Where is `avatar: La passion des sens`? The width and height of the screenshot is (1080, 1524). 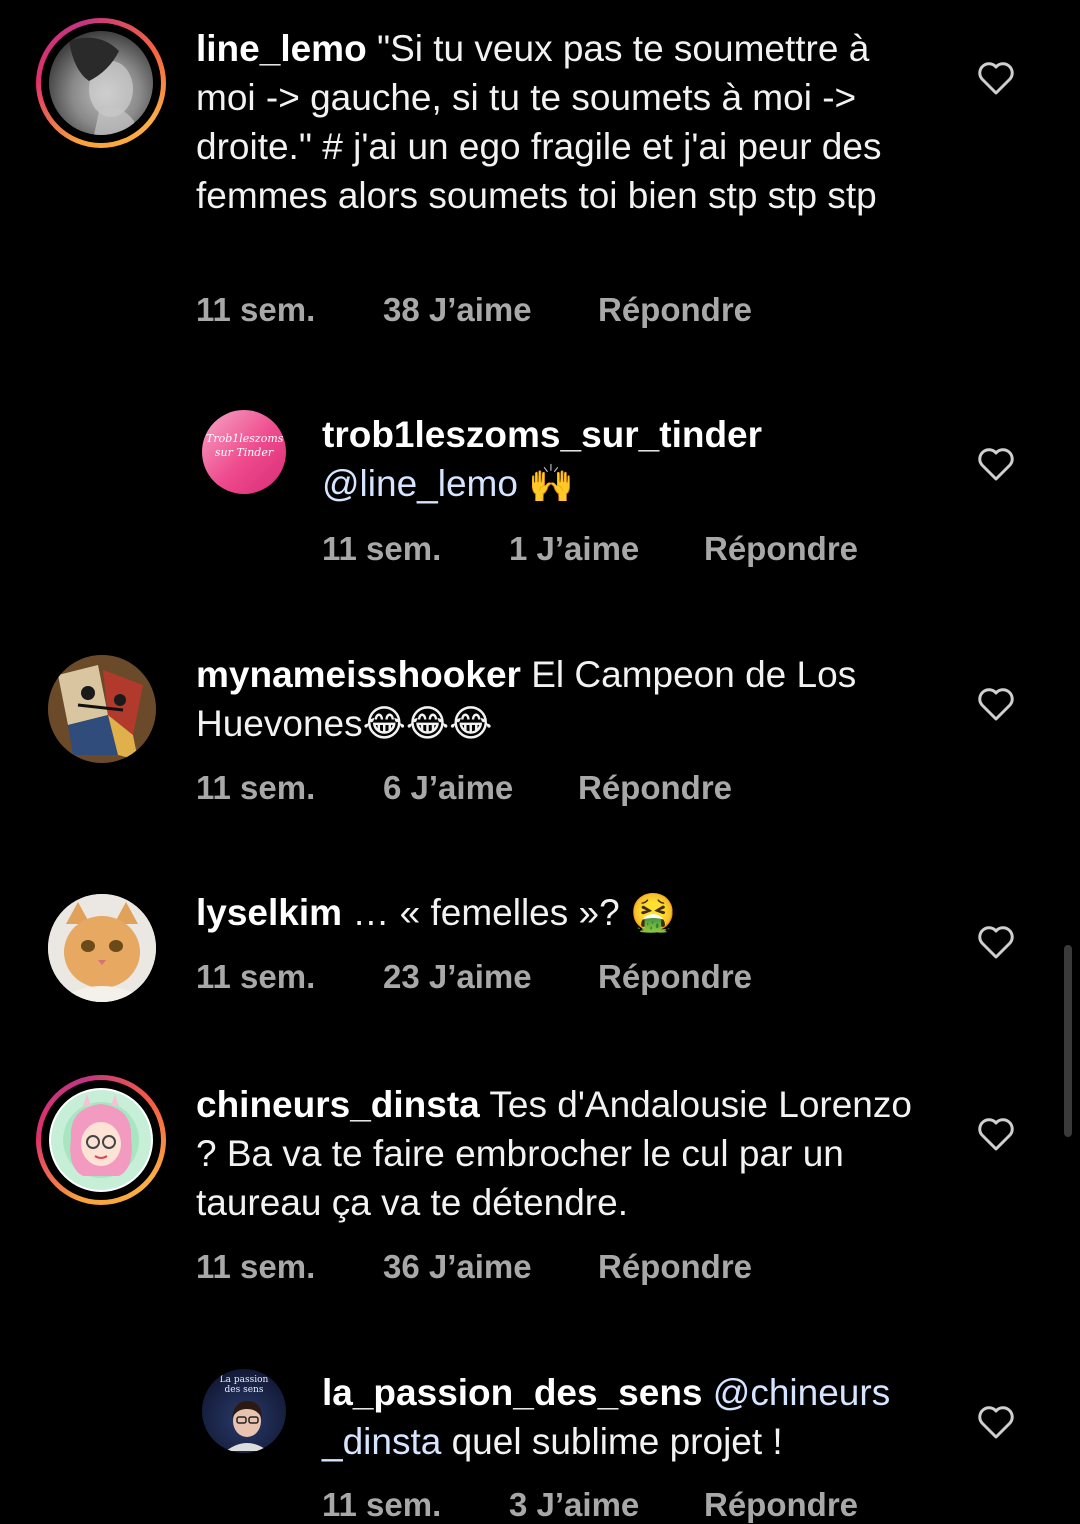 avatar: La passion des sens is located at coordinates (244, 1411).